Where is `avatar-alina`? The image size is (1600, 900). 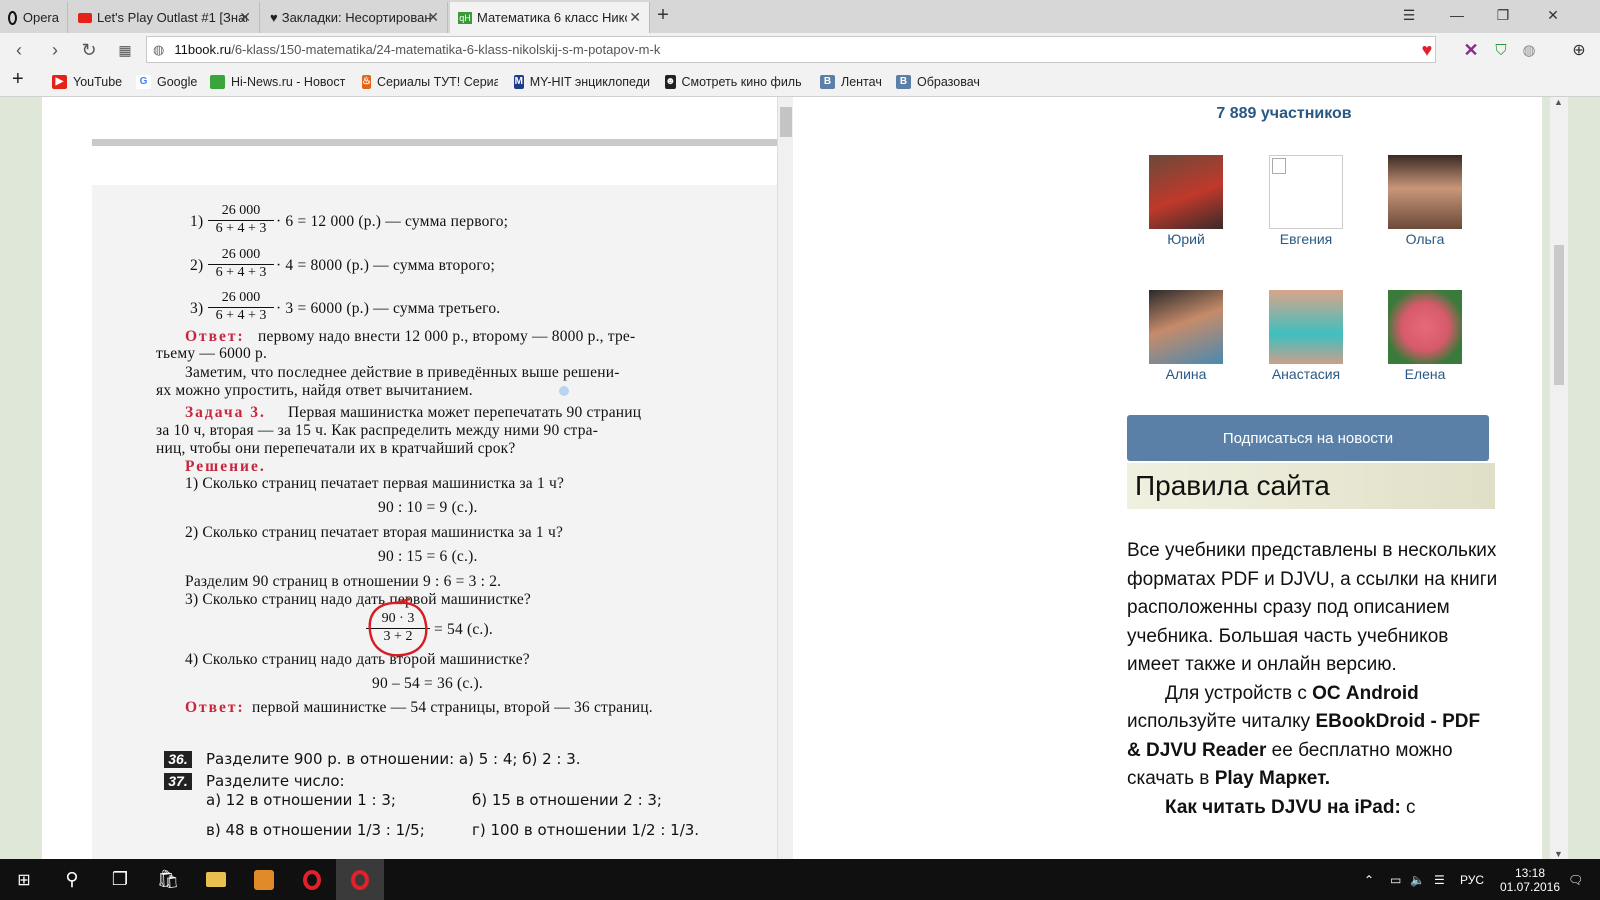
avatar-alina is located at coordinates (1186, 327).